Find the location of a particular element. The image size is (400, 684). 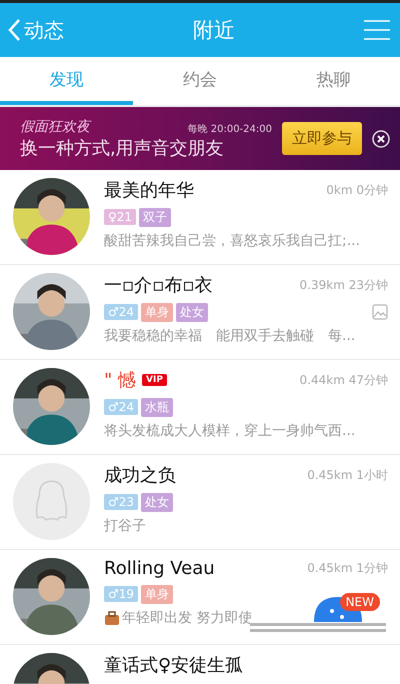

user-name: Rolling Veau is located at coordinates (159, 568).